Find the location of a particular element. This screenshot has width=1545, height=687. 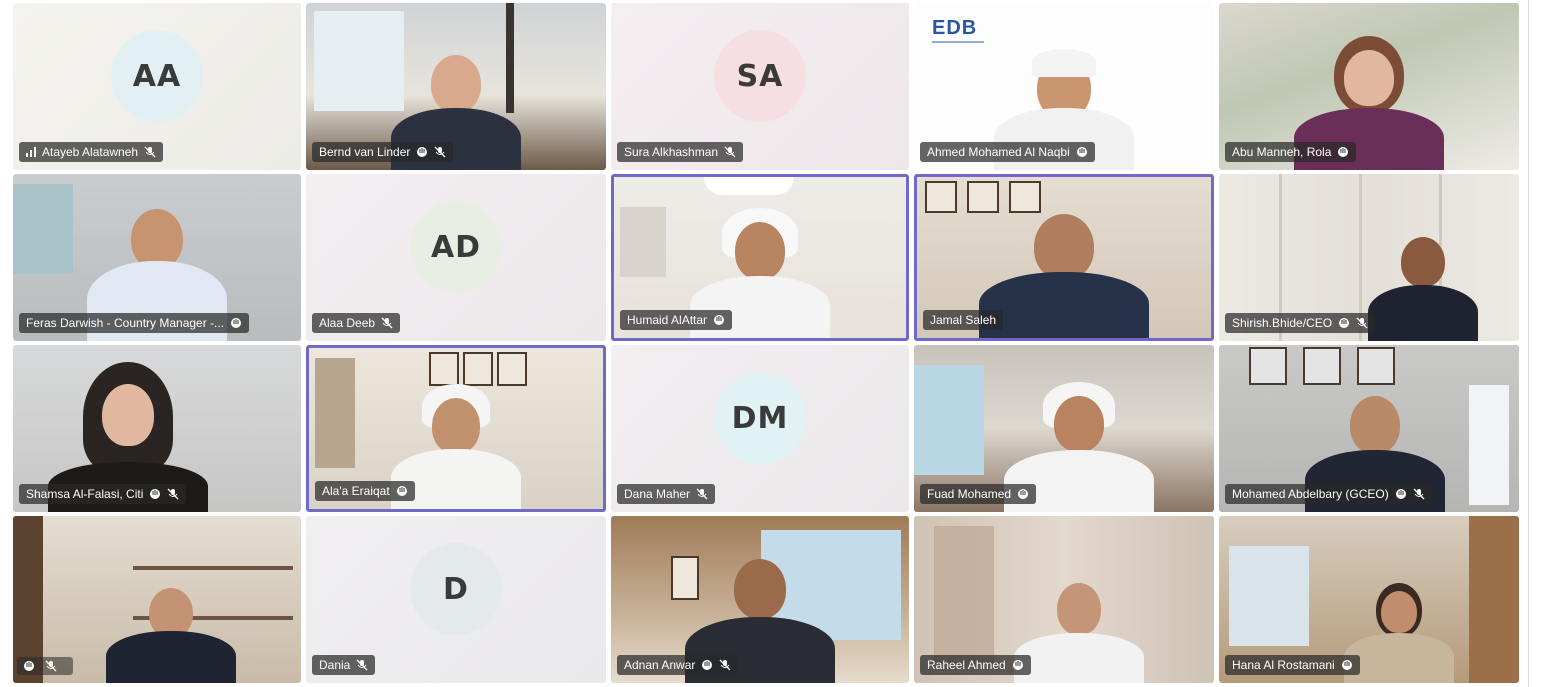

participant-tile: D Dania is located at coordinates (456, 599).